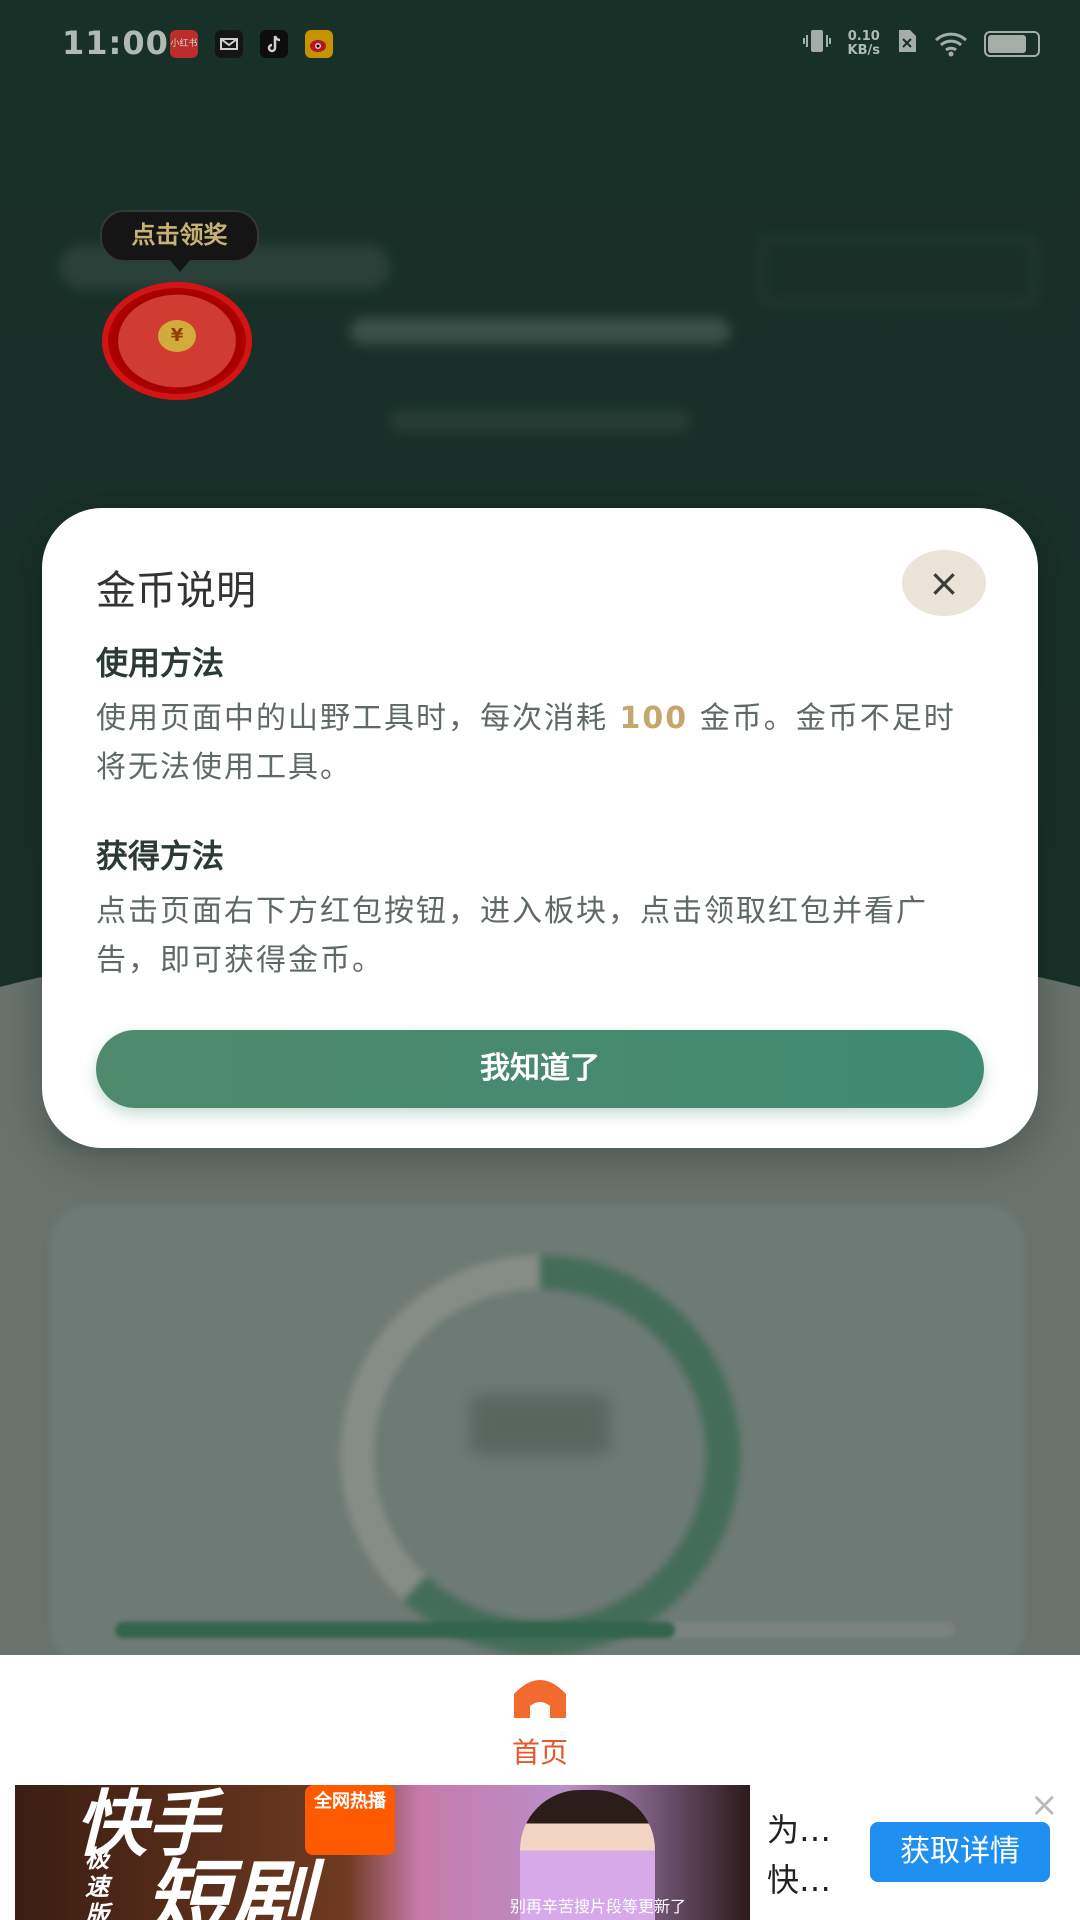 The width and height of the screenshot is (1080, 1920). What do you see at coordinates (540, 1699) in the screenshot?
I see `home-icon` at bounding box center [540, 1699].